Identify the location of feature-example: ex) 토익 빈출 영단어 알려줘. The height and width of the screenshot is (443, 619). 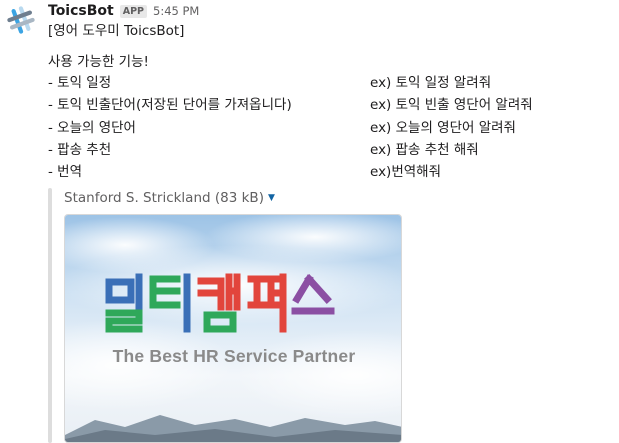
(451, 105).